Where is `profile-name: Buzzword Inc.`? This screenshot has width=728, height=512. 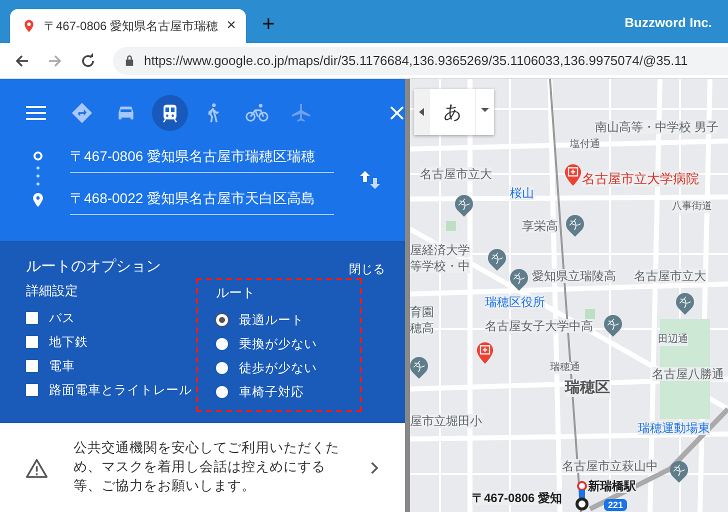 profile-name: Buzzword Inc. is located at coordinates (668, 22).